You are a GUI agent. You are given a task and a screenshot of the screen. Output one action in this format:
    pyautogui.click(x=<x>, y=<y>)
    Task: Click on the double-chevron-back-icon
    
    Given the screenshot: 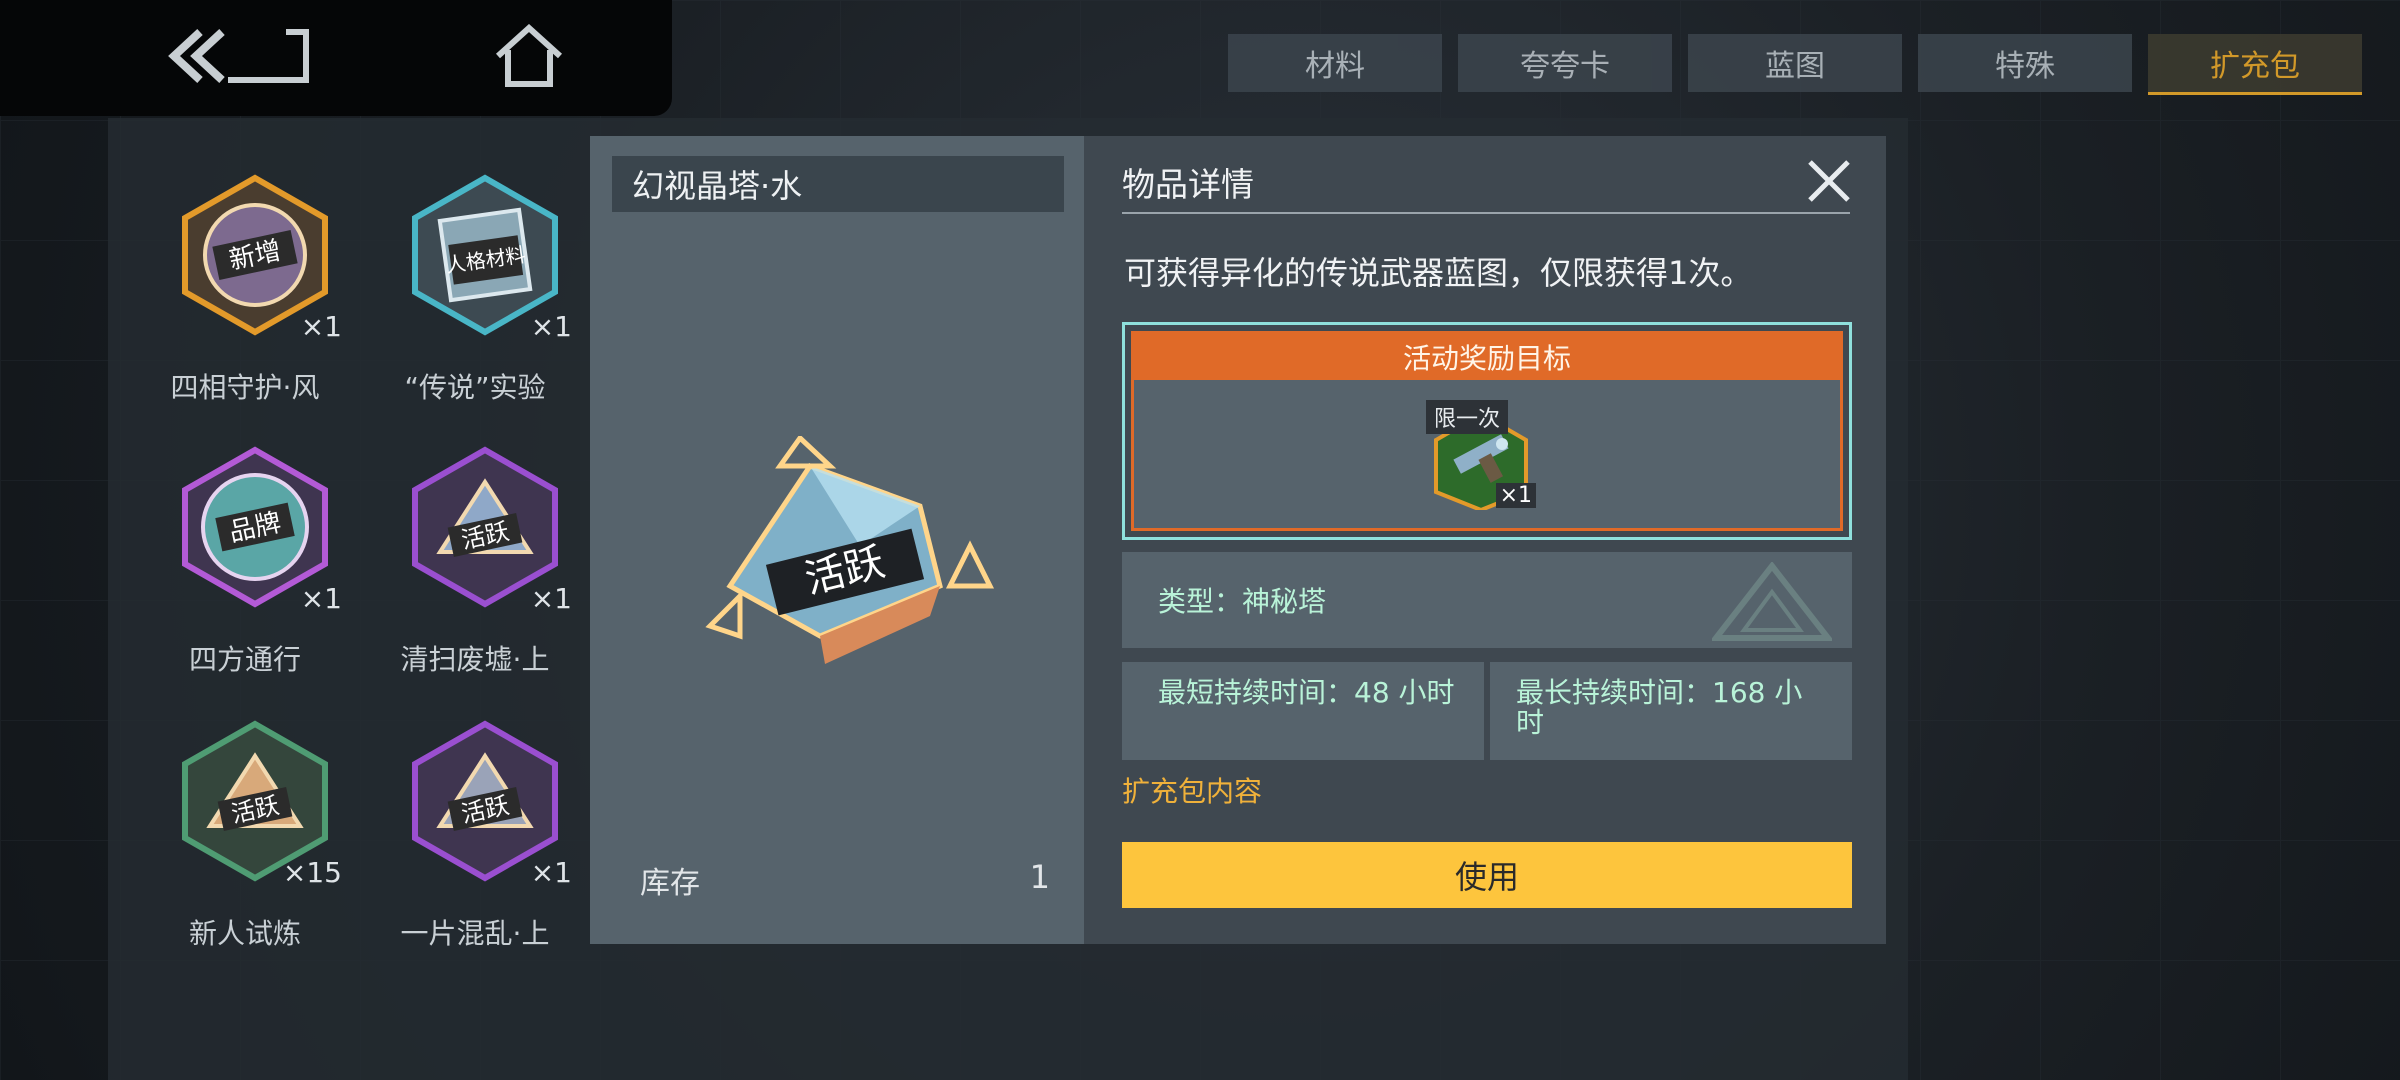 What is the action you would take?
    pyautogui.click(x=238, y=56)
    